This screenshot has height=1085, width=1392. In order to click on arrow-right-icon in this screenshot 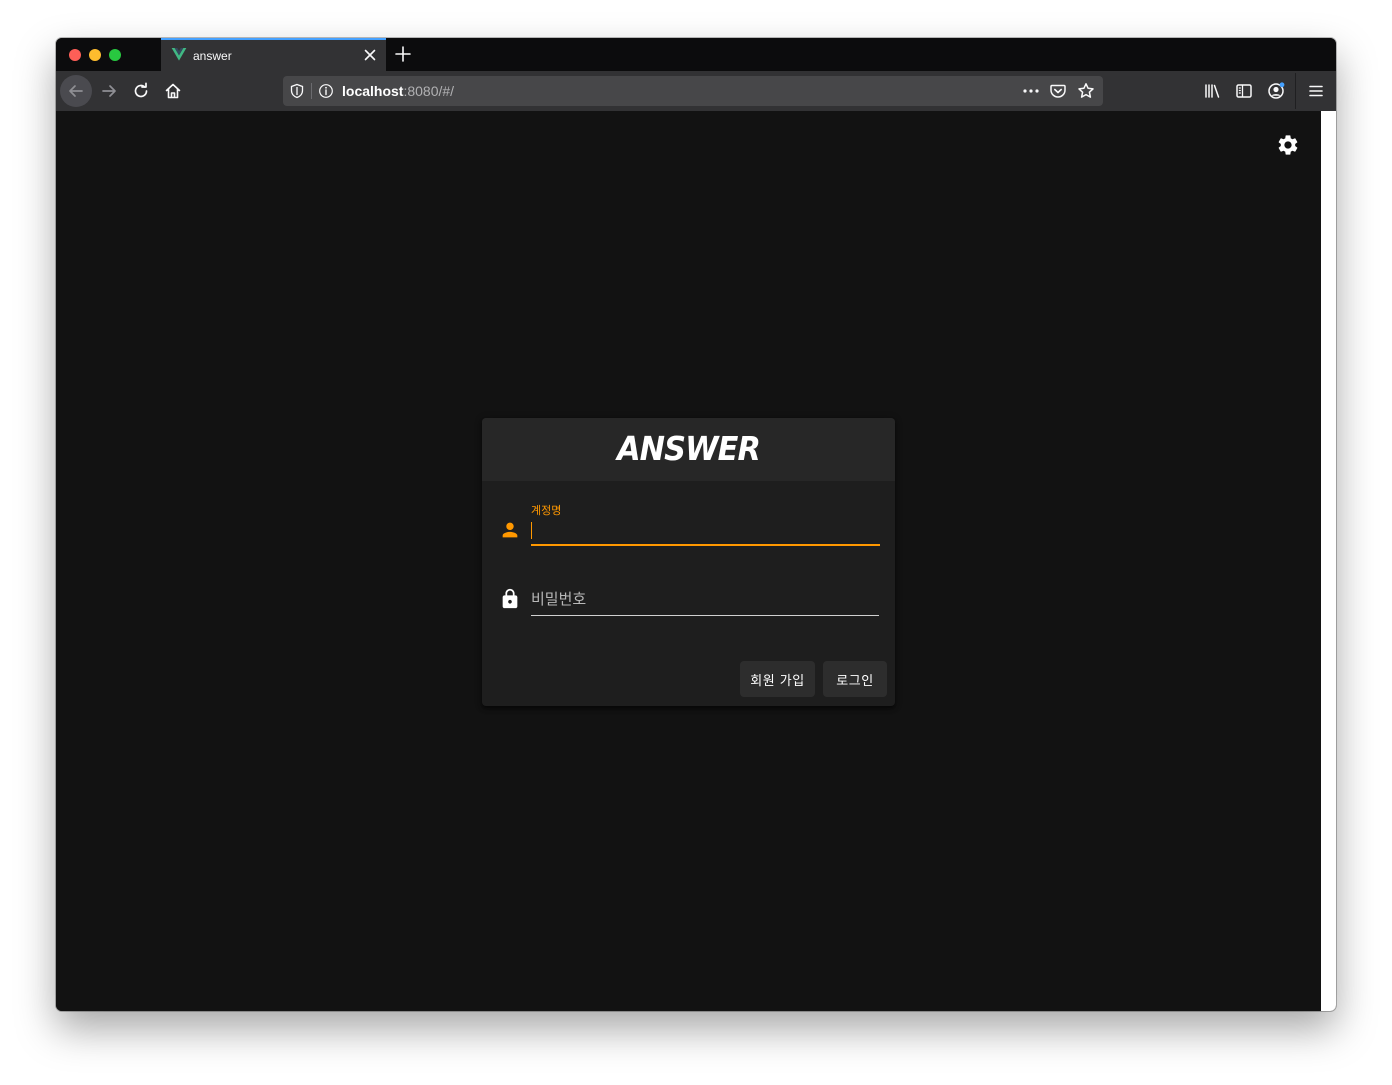, I will do `click(109, 91)`.